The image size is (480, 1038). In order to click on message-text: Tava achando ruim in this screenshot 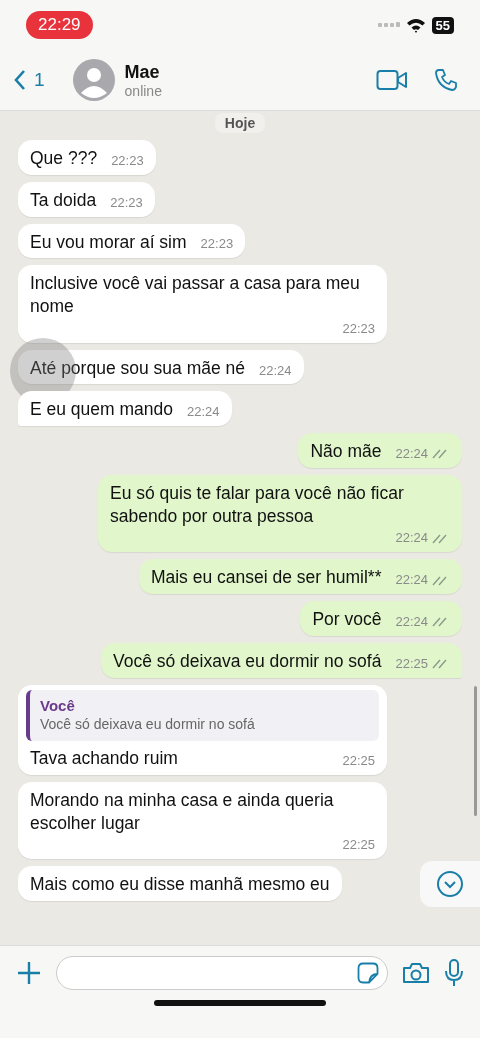, I will do `click(104, 758)`.